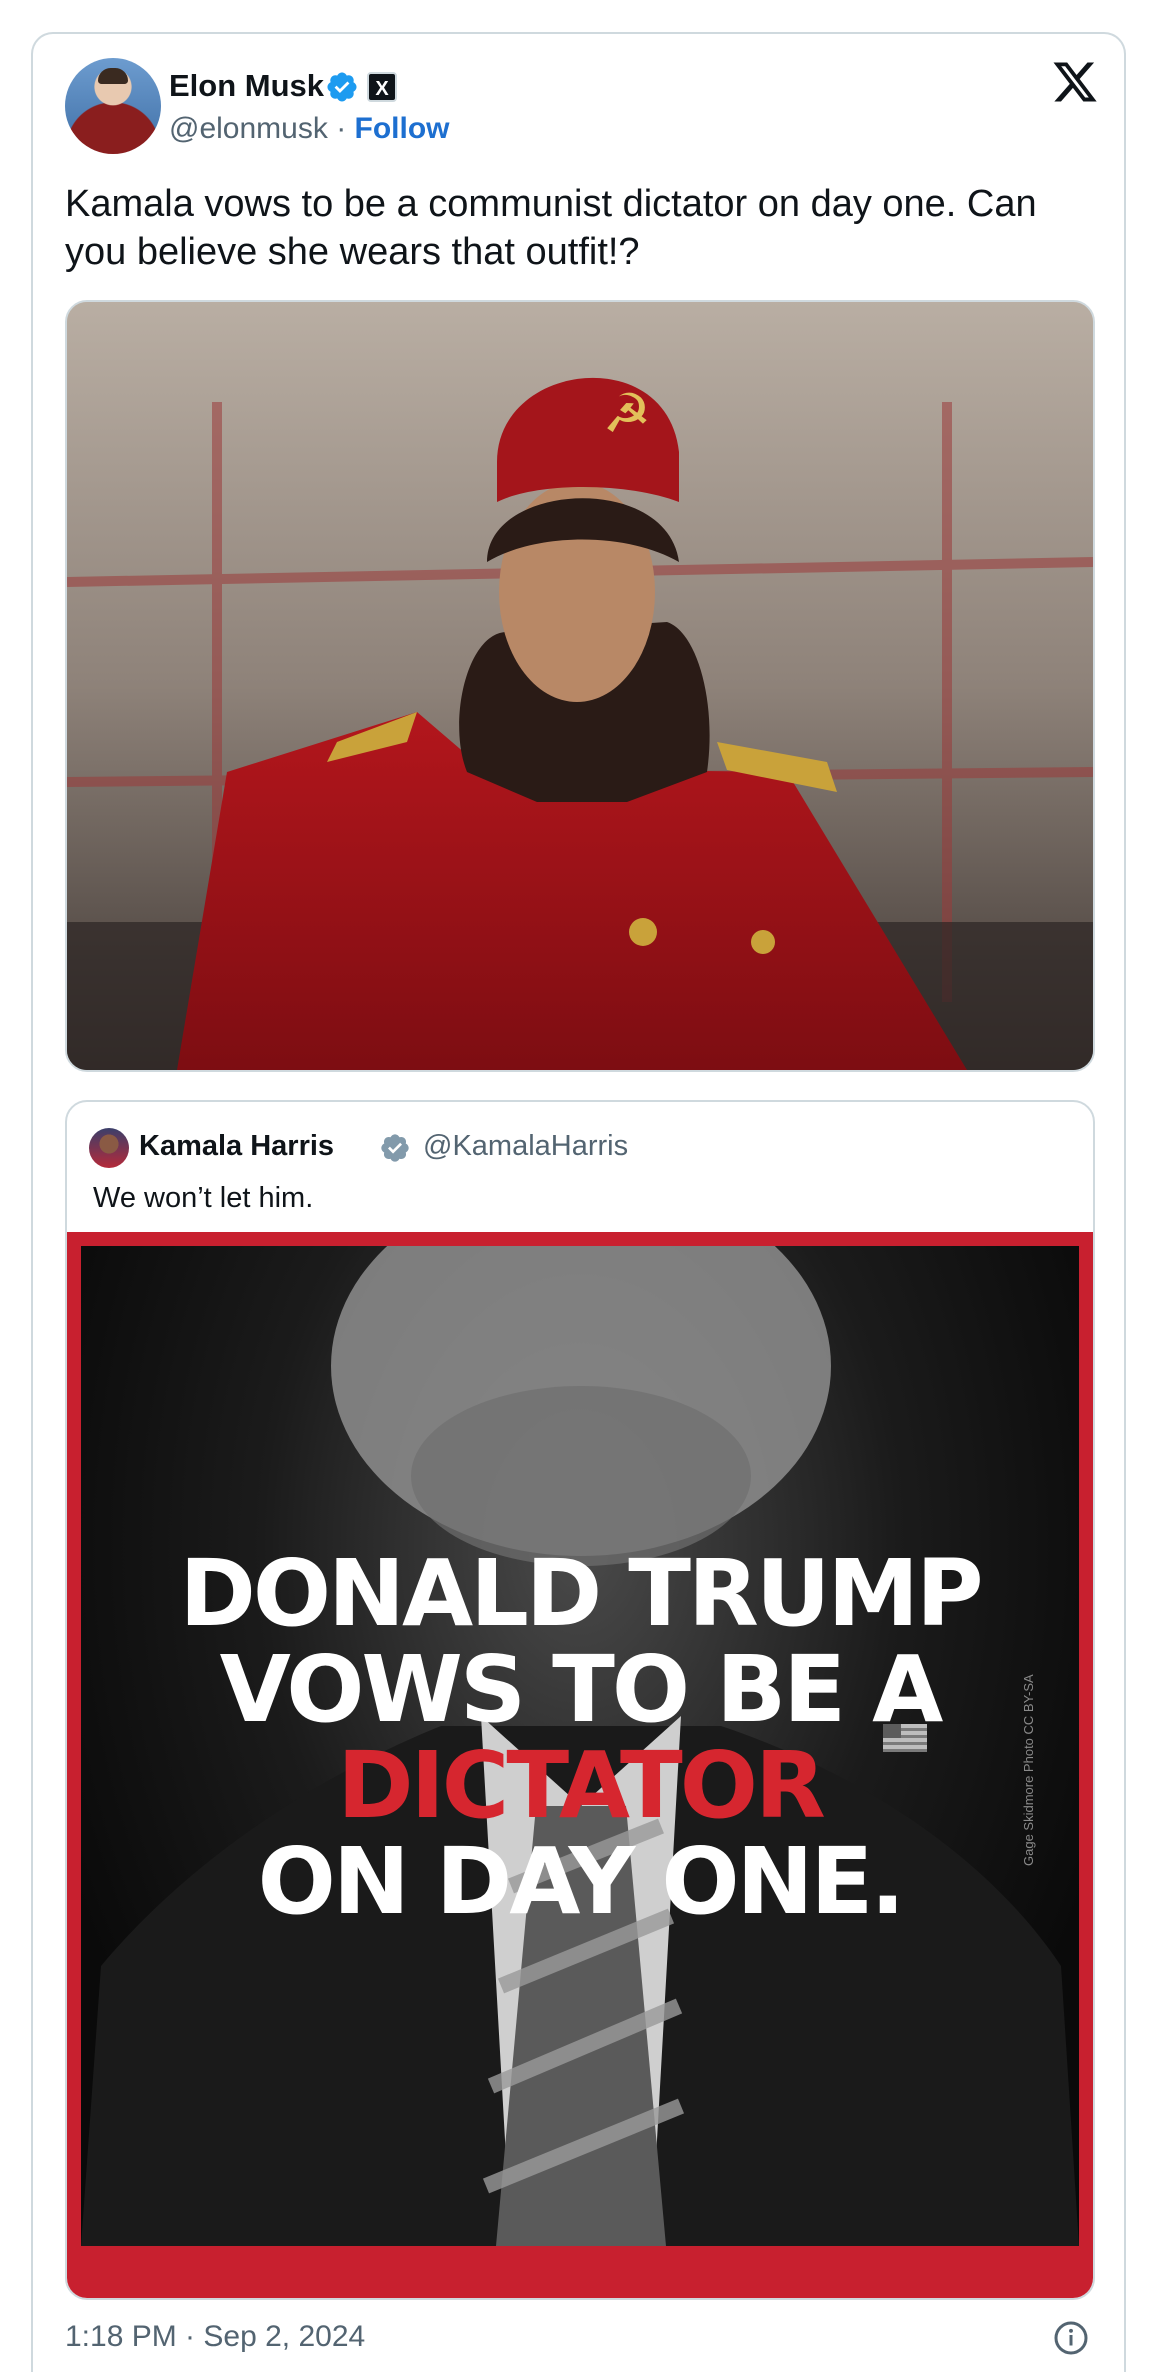 Image resolution: width=1158 pixels, height=2372 pixels. What do you see at coordinates (1075, 82) in the screenshot?
I see `x-logo-icon` at bounding box center [1075, 82].